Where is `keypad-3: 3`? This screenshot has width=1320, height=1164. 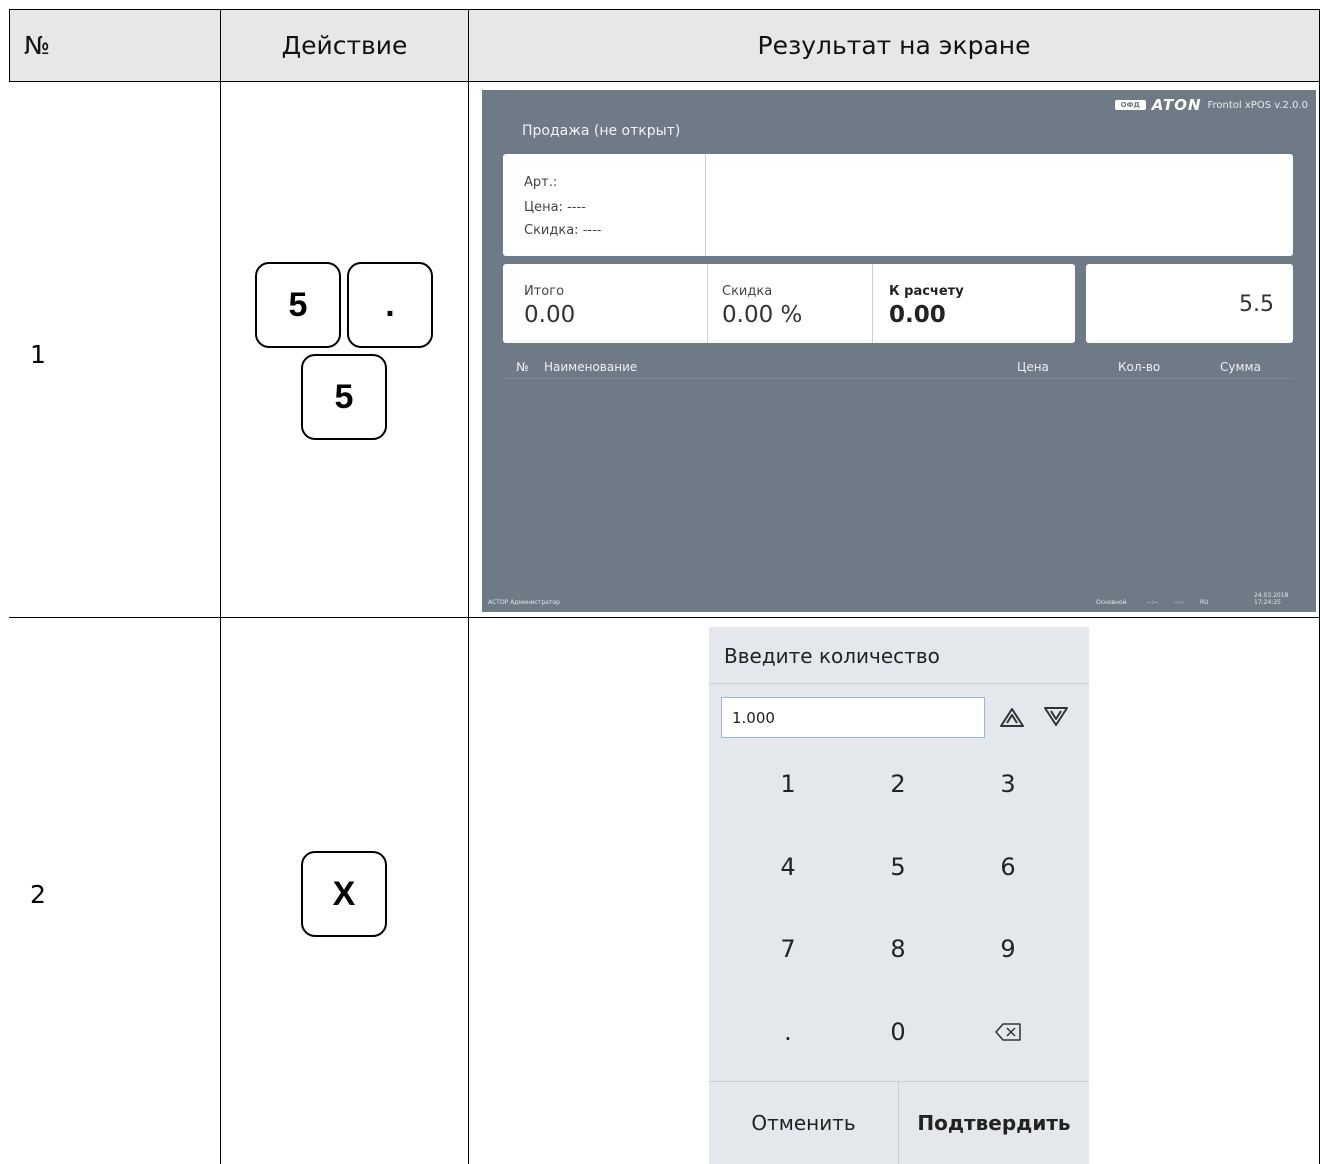 keypad-3: 3 is located at coordinates (1008, 784).